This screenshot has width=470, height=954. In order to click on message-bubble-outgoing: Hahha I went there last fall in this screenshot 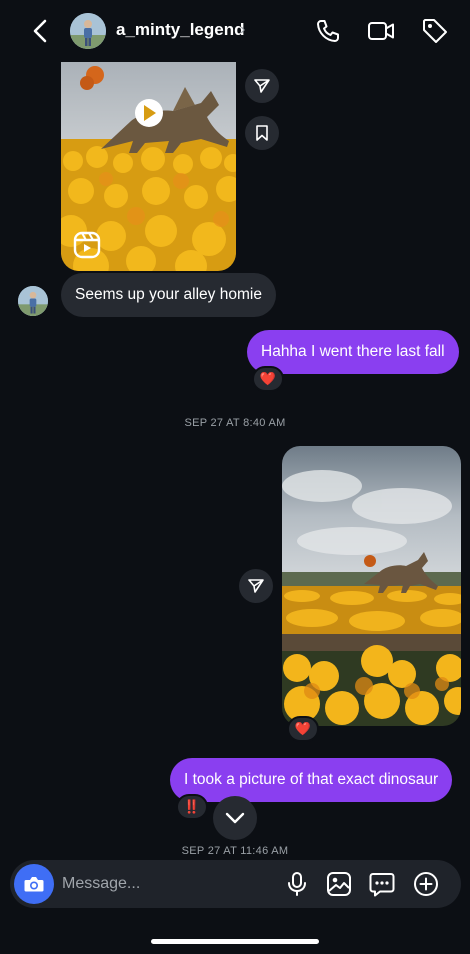, I will do `click(353, 352)`.